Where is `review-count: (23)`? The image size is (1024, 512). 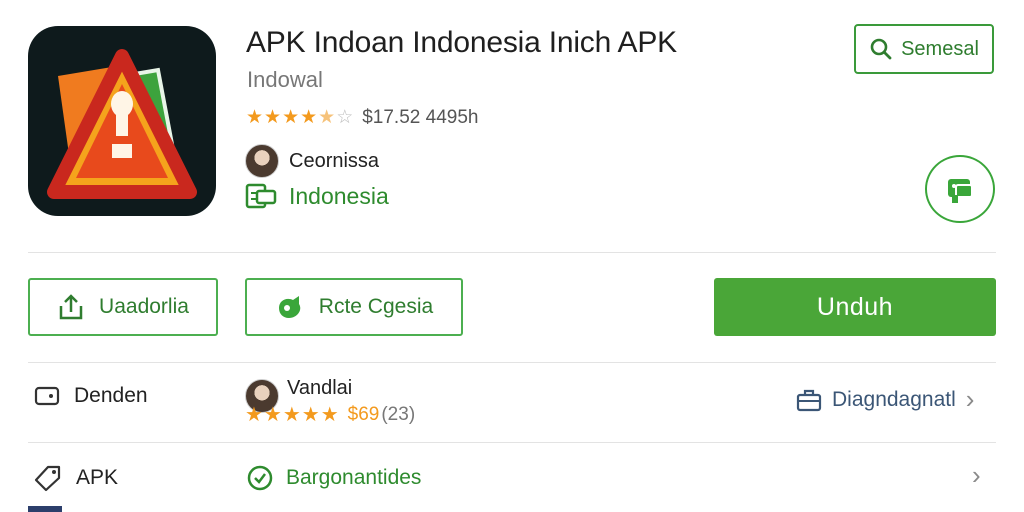 review-count: (23) is located at coordinates (398, 414).